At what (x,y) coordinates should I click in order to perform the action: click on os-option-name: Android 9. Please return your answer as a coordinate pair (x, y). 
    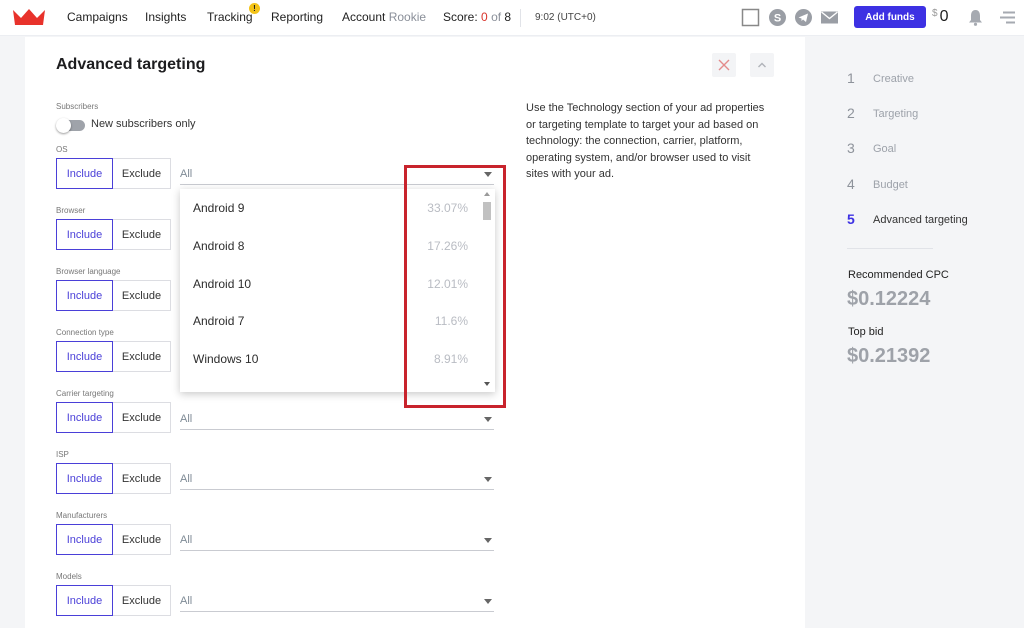
    Looking at the image, I should click on (219, 208).